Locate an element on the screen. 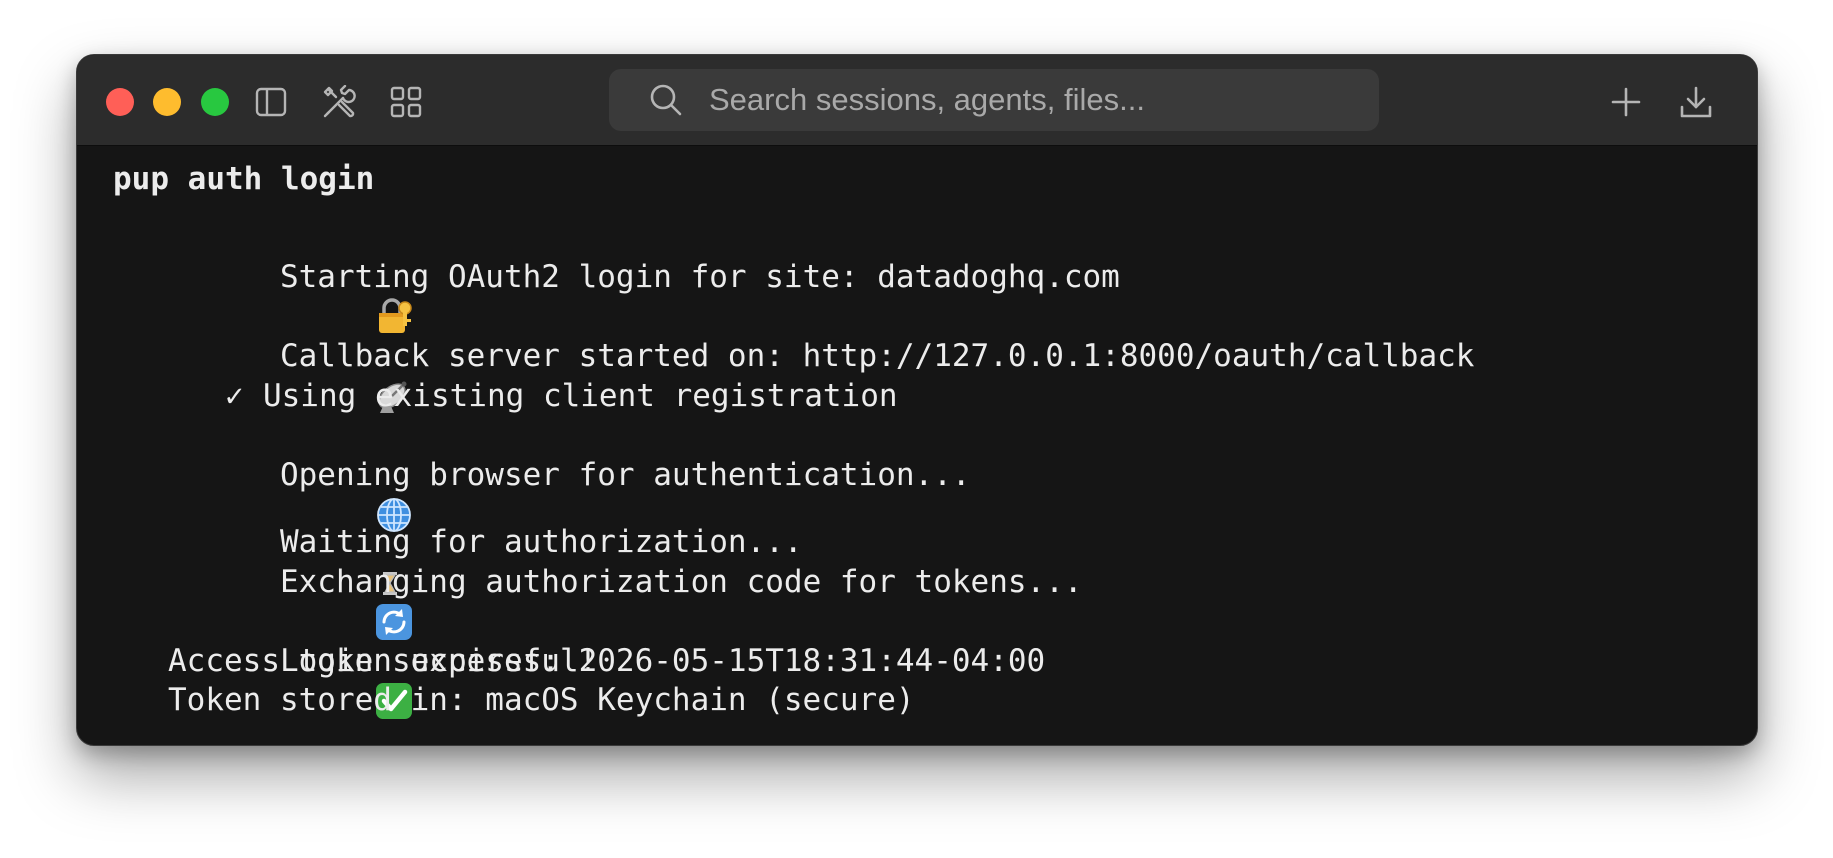  title-bar is located at coordinates (917, 100).